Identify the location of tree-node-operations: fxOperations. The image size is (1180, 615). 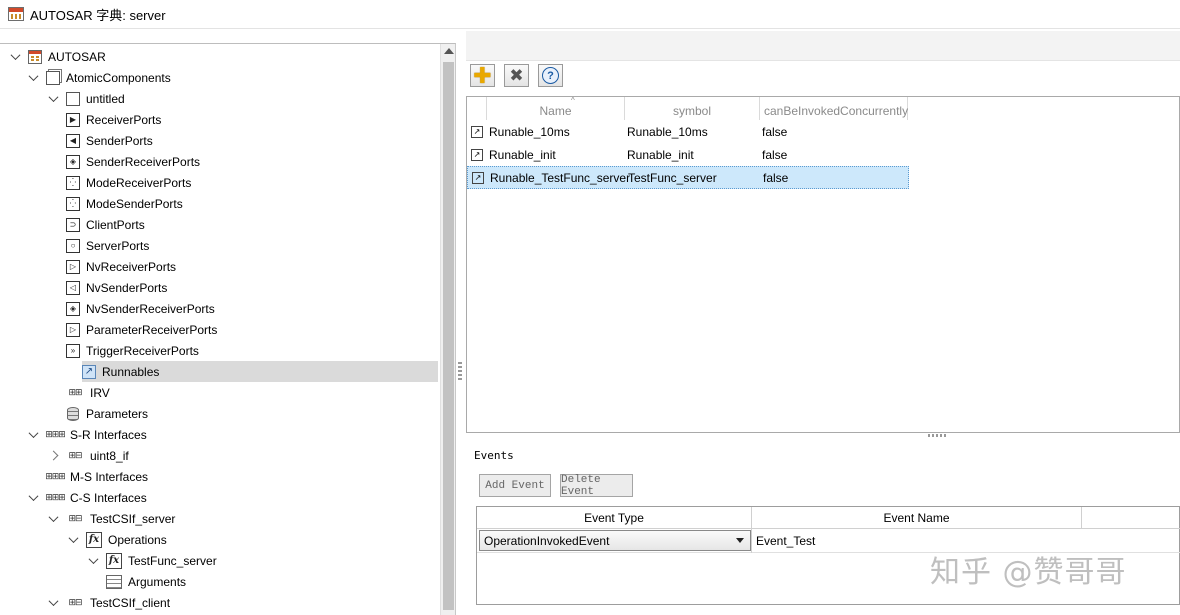
(116, 539).